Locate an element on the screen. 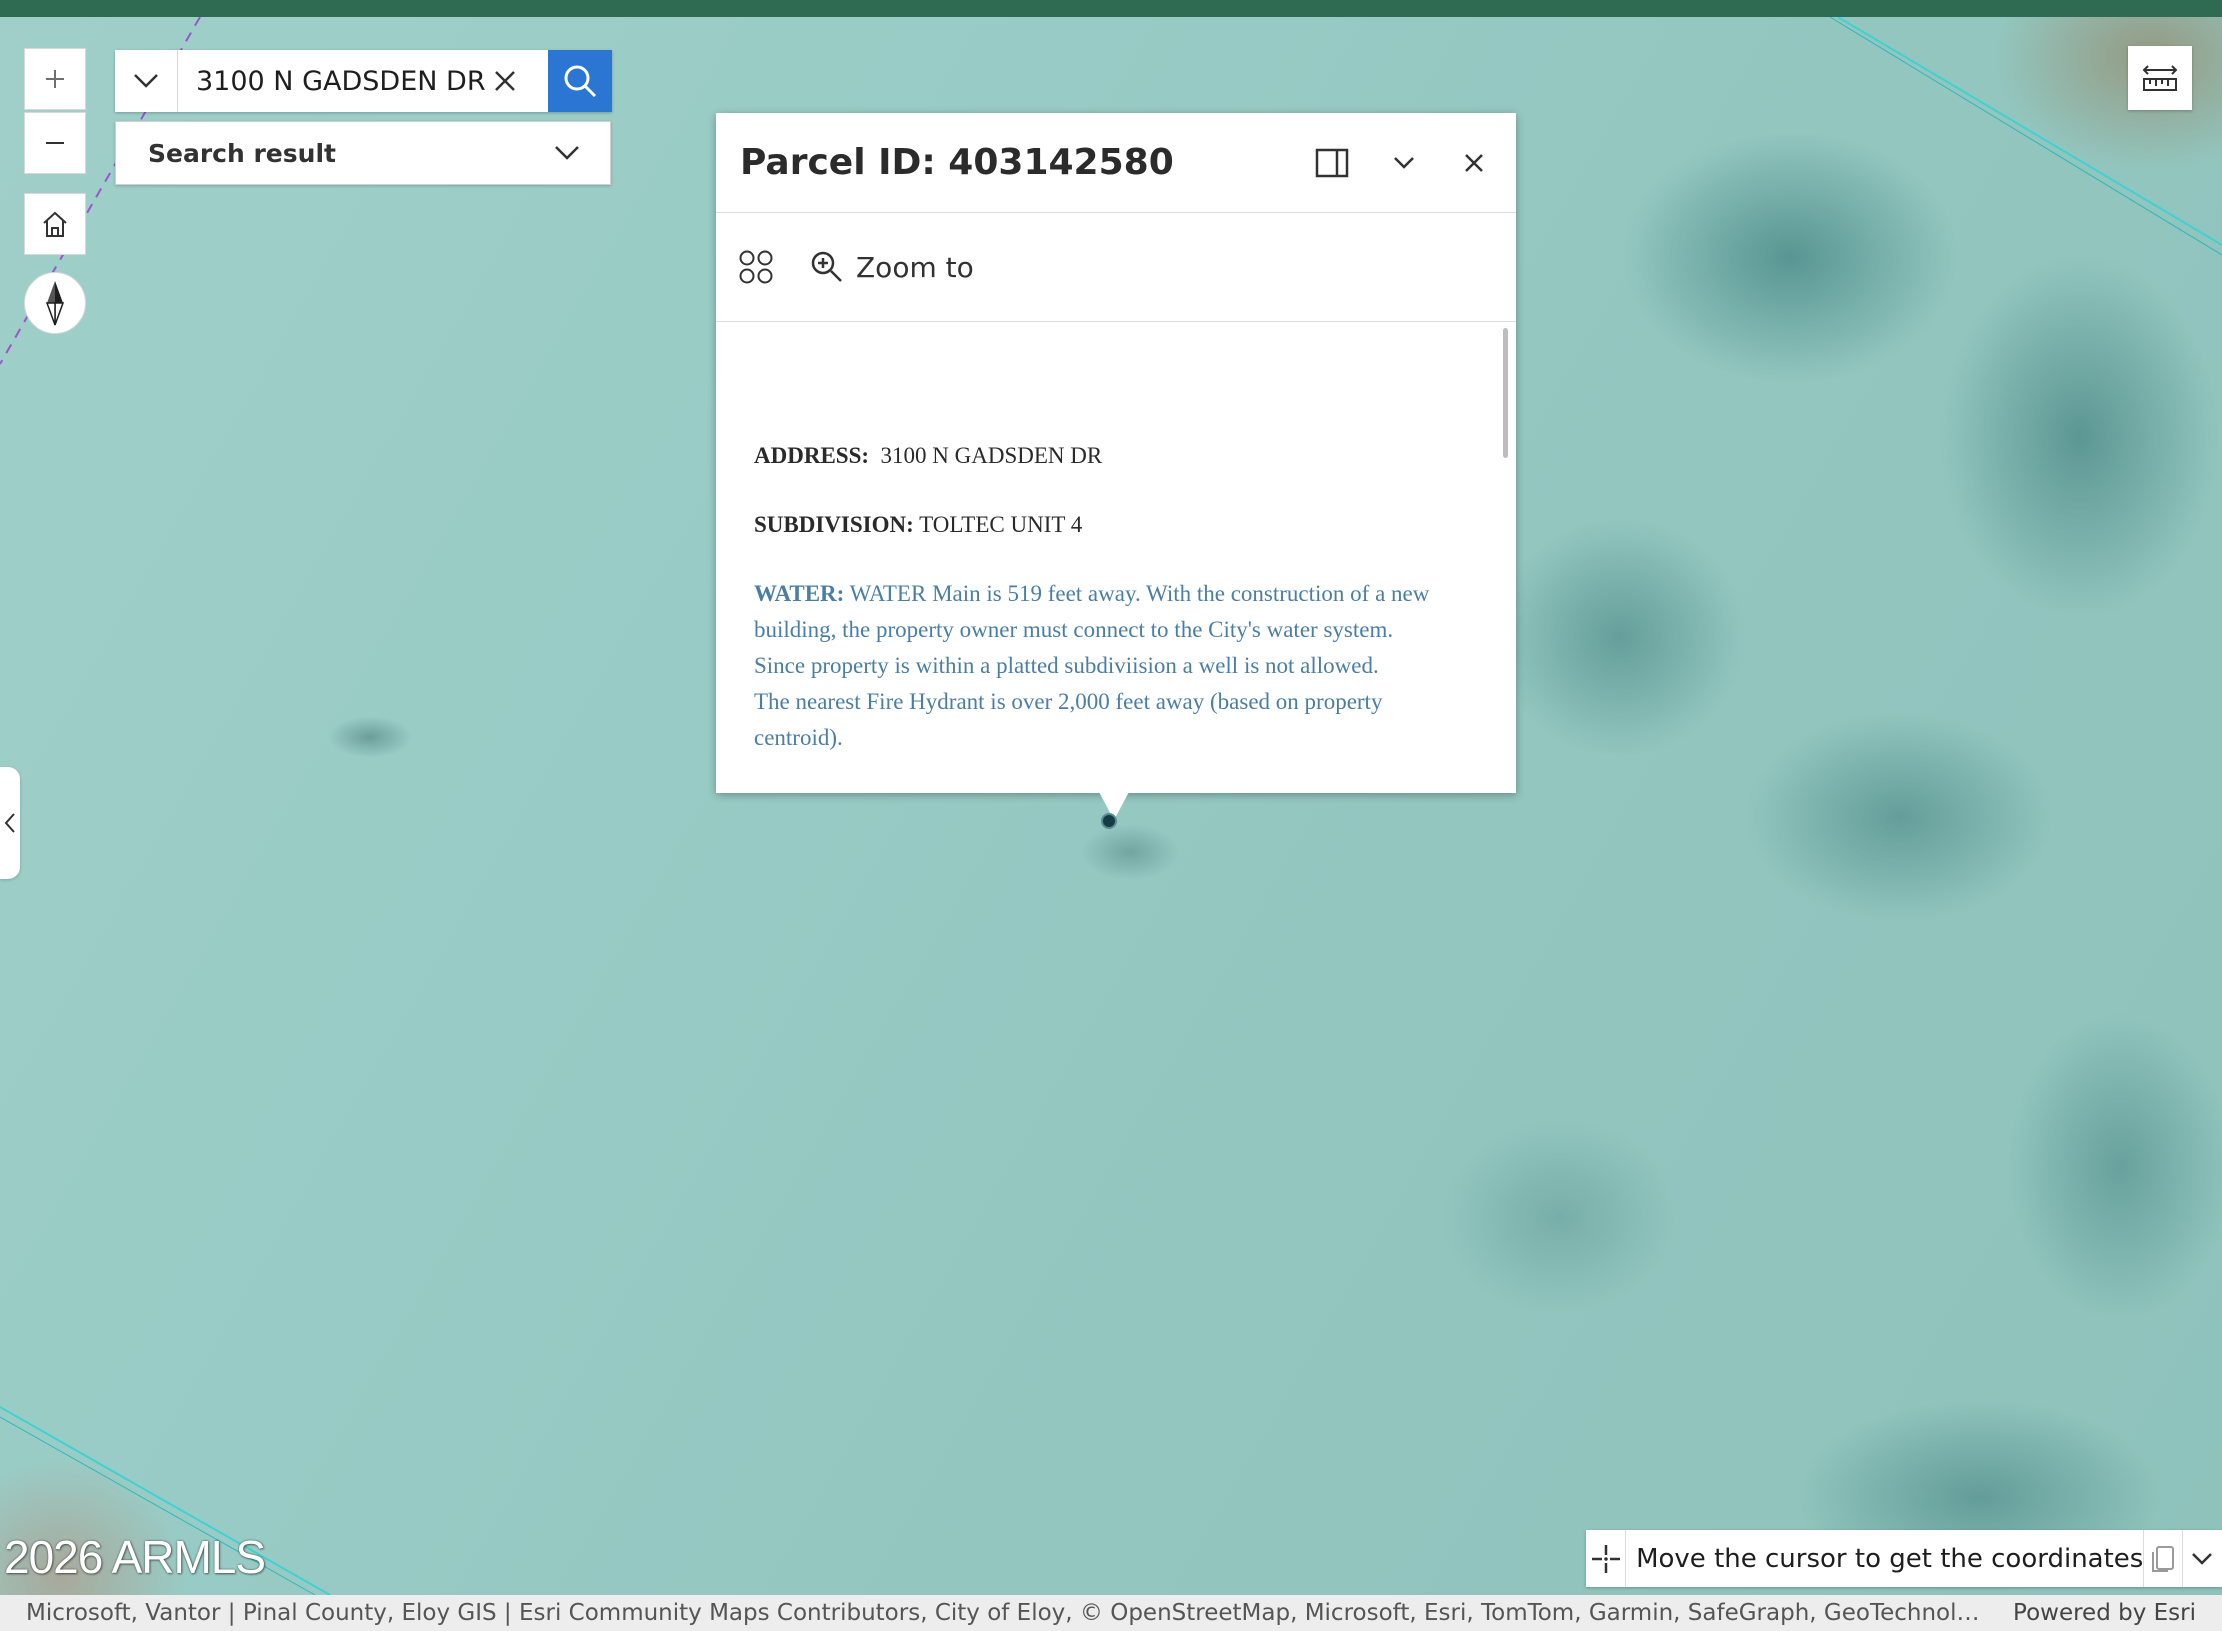 The image size is (2222, 1631). coordinate-widget: Move the cursor to get the coordinates is located at coordinates (1904, 1558).